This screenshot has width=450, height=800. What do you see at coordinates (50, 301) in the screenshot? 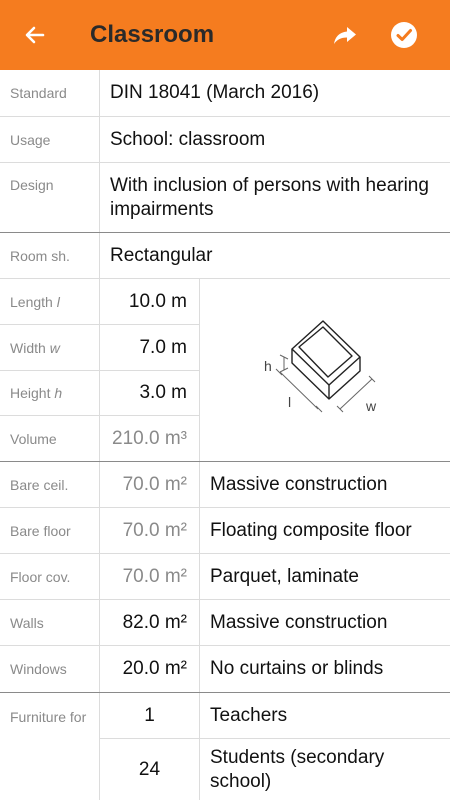
I see `length-label: Length l` at bounding box center [50, 301].